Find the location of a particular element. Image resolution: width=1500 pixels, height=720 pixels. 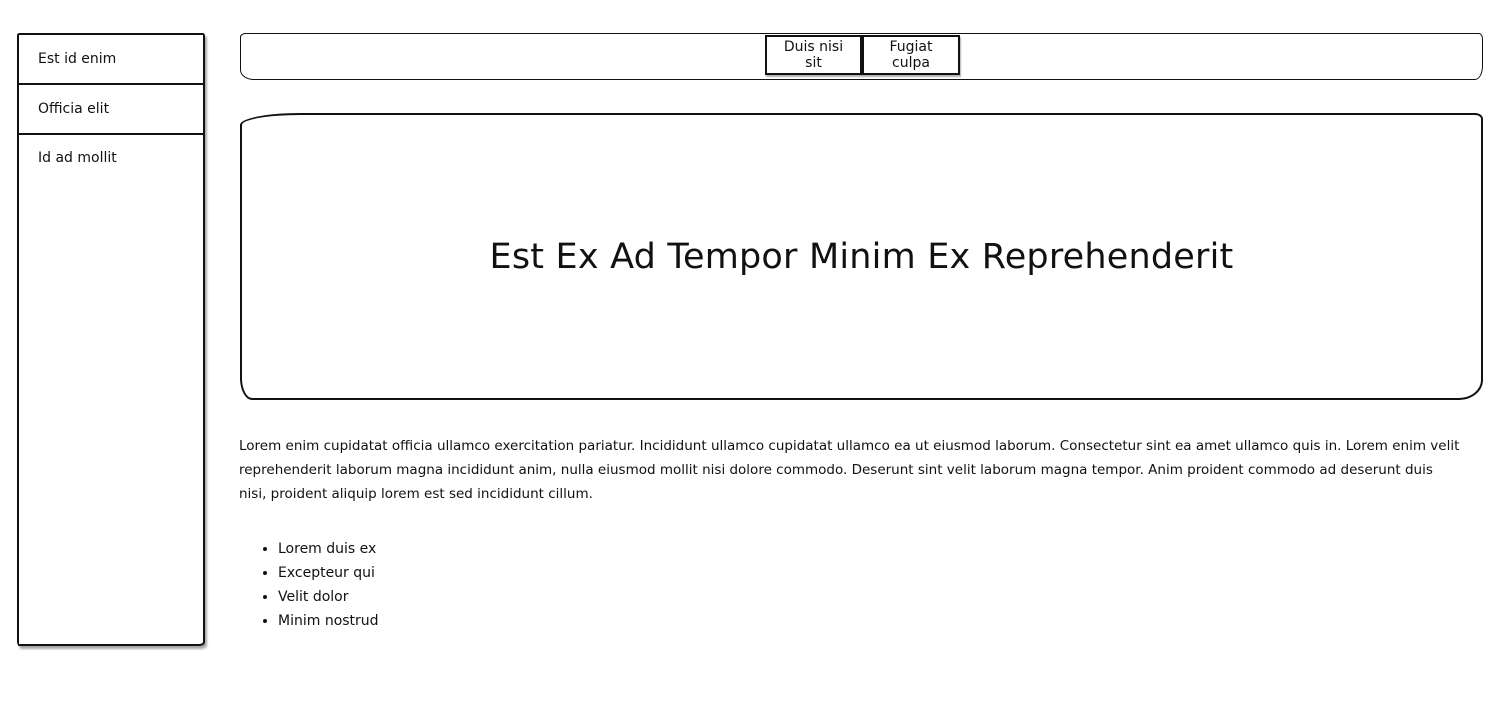

sidebar-item-est-id-enim: Est id enim is located at coordinates (111, 60).